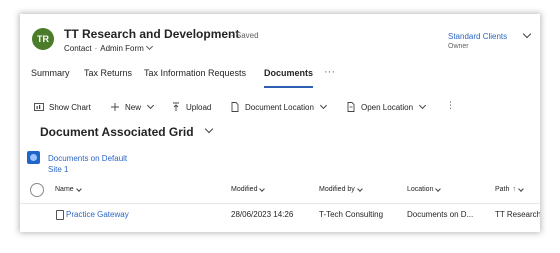 Image resolution: width=560 pixels, height=253 pixels. What do you see at coordinates (514, 189) in the screenshot?
I see `sort-ascending-icon: ↑` at bounding box center [514, 189].